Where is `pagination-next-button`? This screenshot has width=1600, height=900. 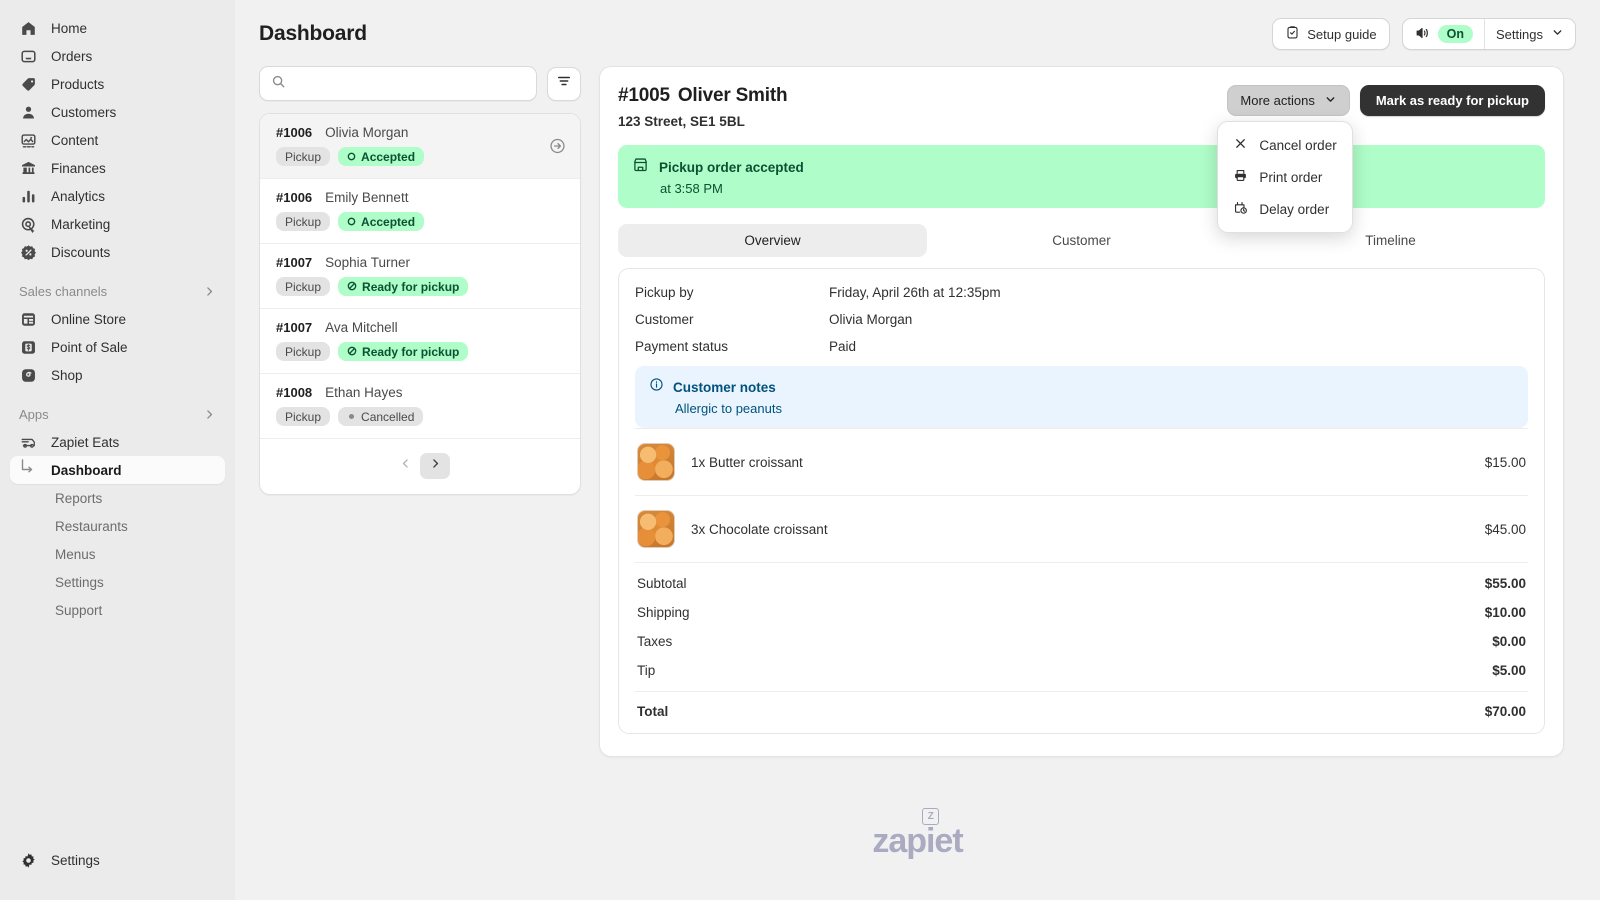
pagination-next-button is located at coordinates (435, 466).